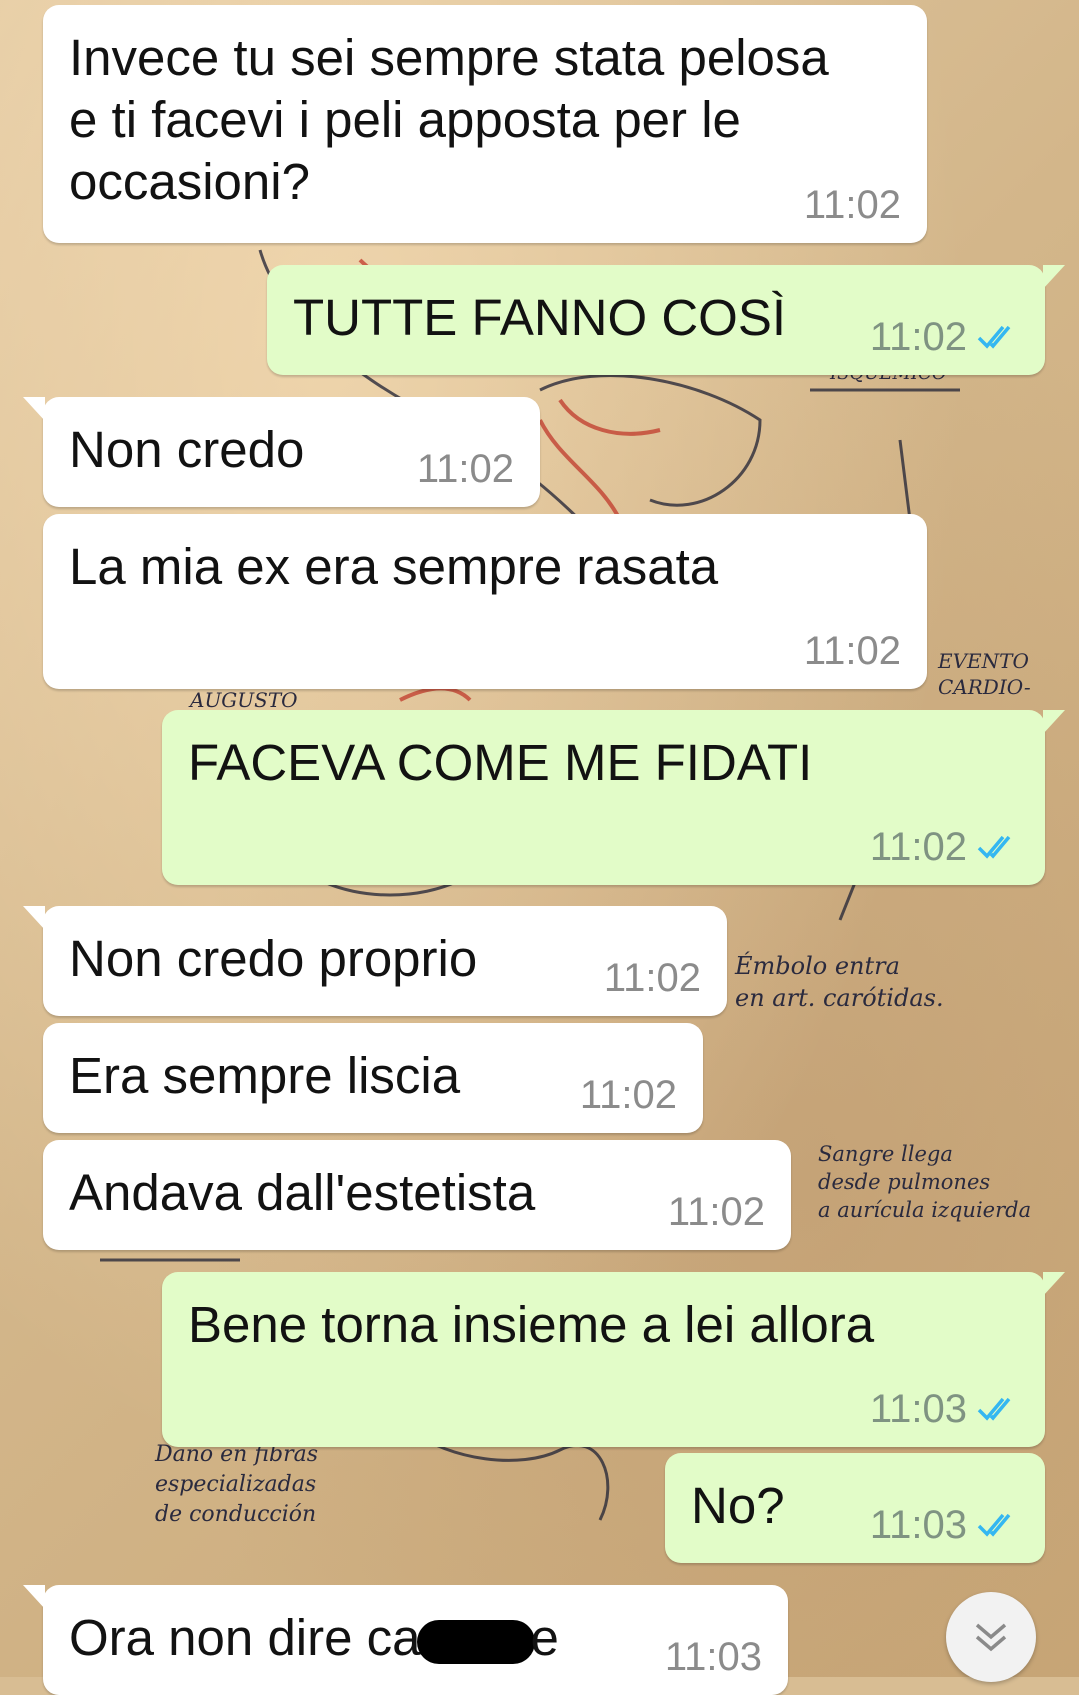 The width and height of the screenshot is (1079, 1695). I want to click on message-text: La mia ex era sempre rasata, so click(394, 566).